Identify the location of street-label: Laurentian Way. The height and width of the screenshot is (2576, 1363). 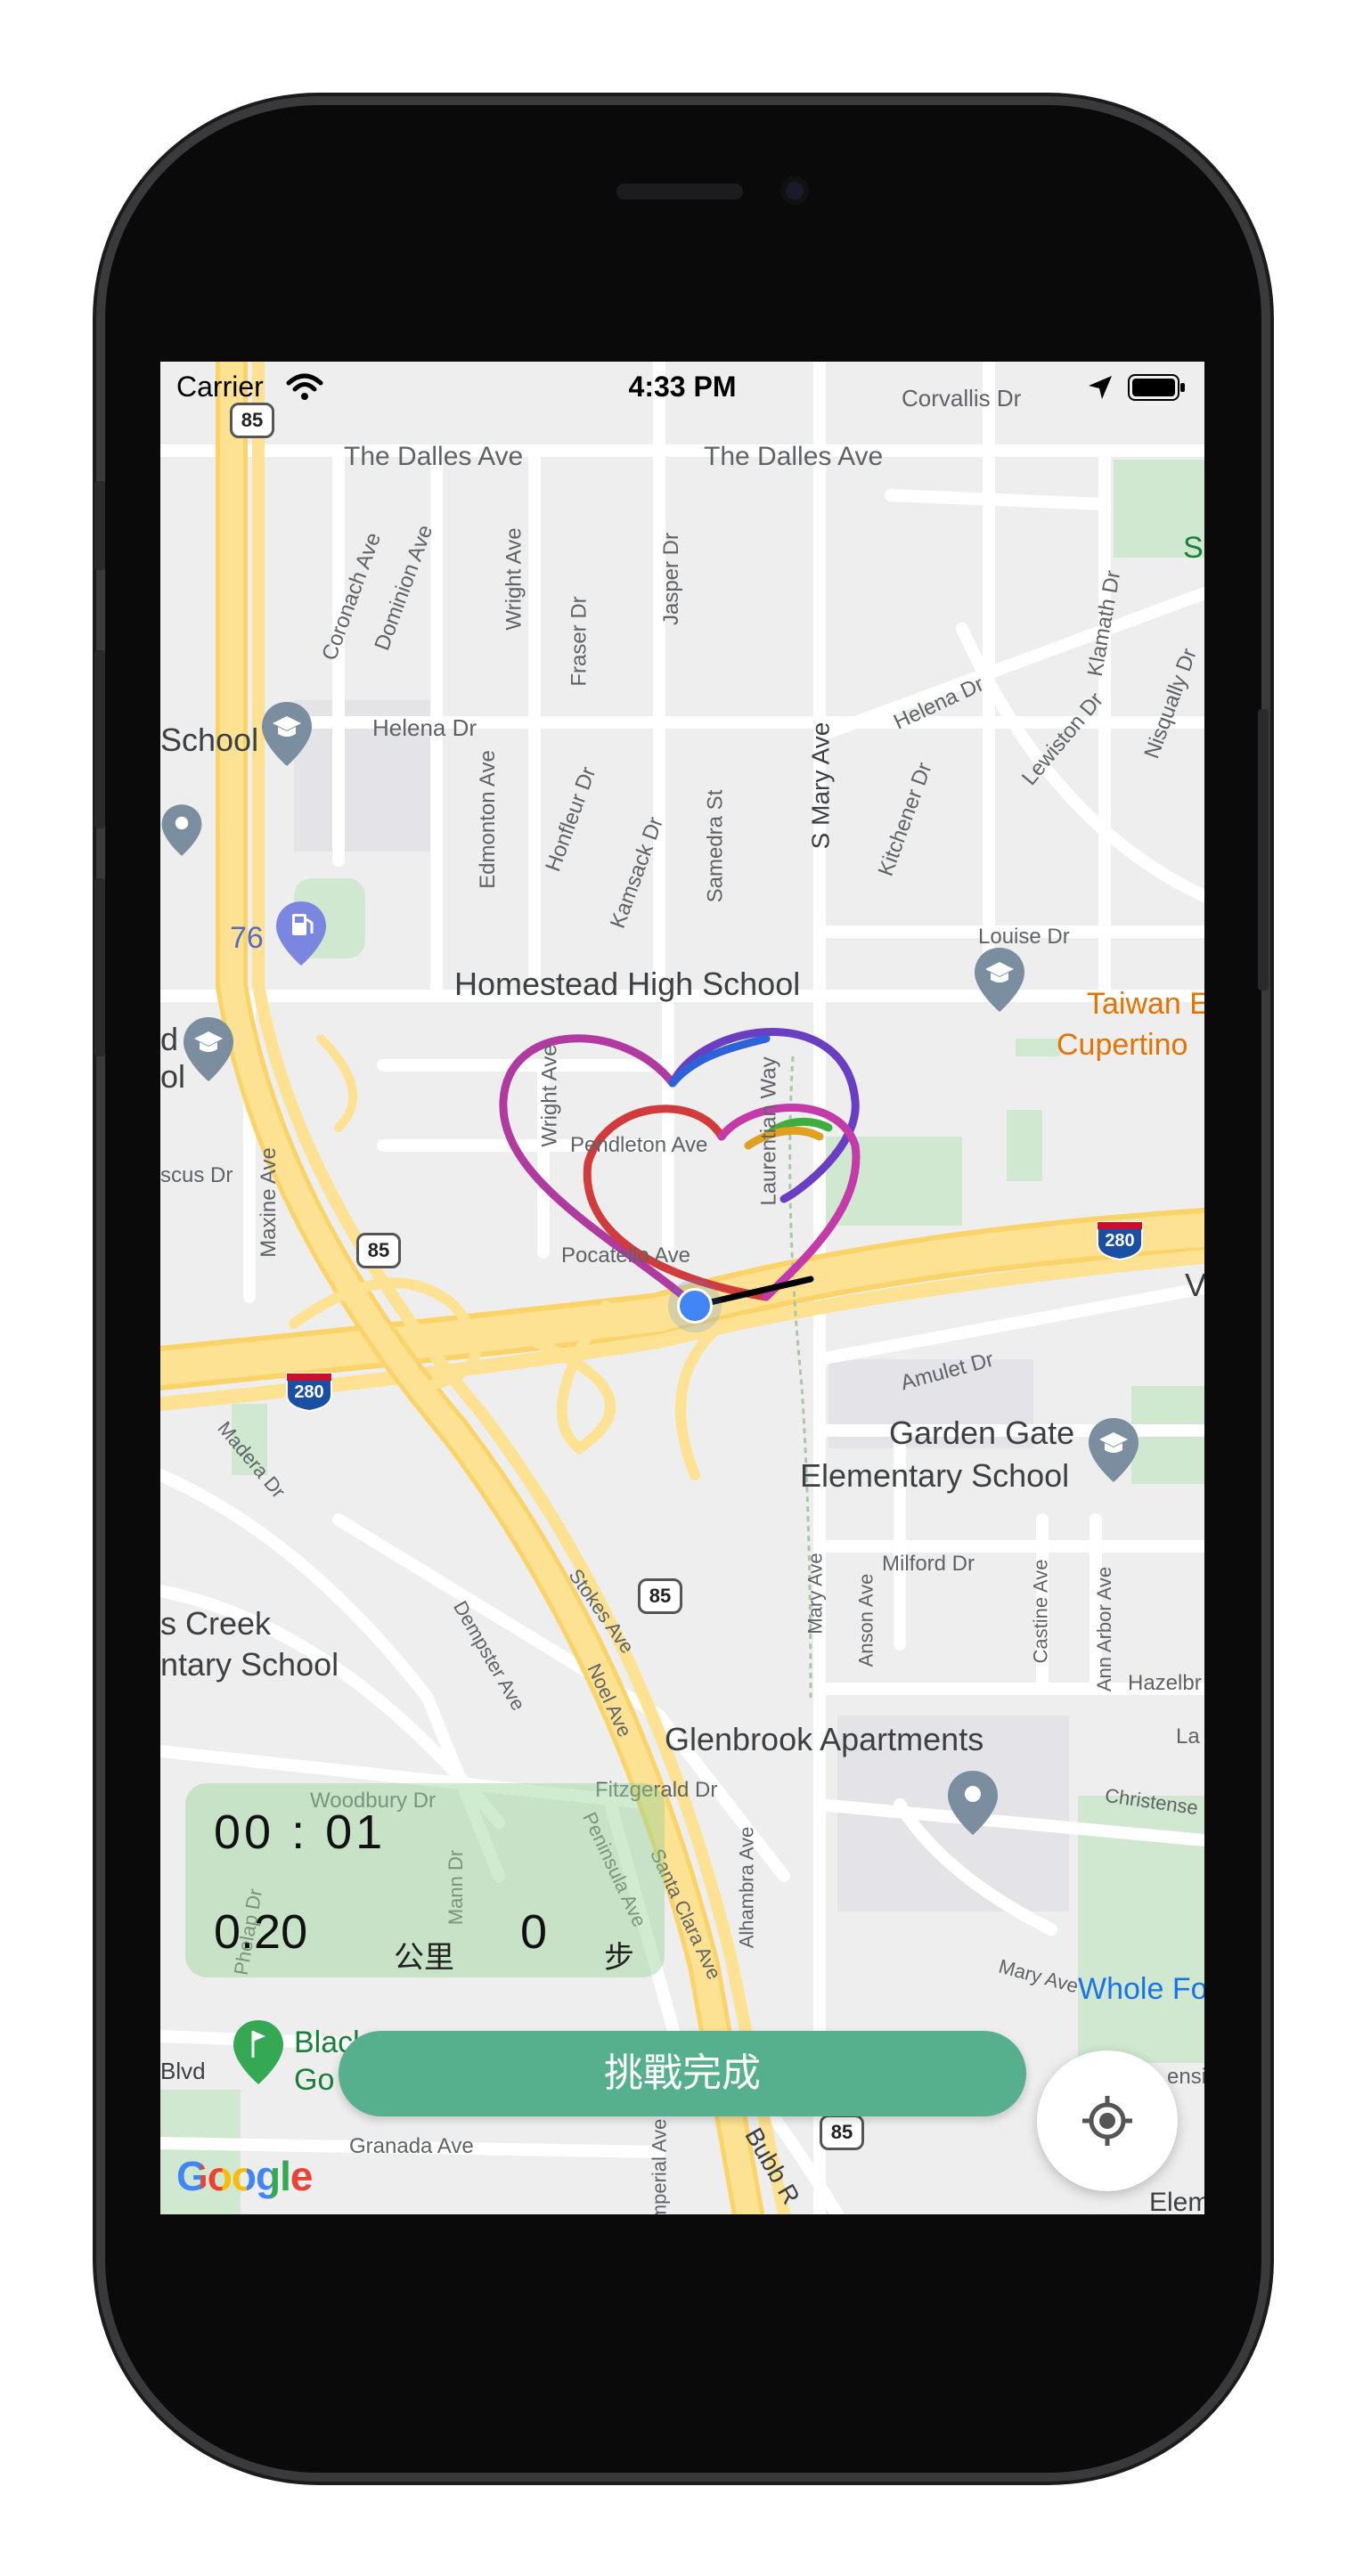
(768, 1131).